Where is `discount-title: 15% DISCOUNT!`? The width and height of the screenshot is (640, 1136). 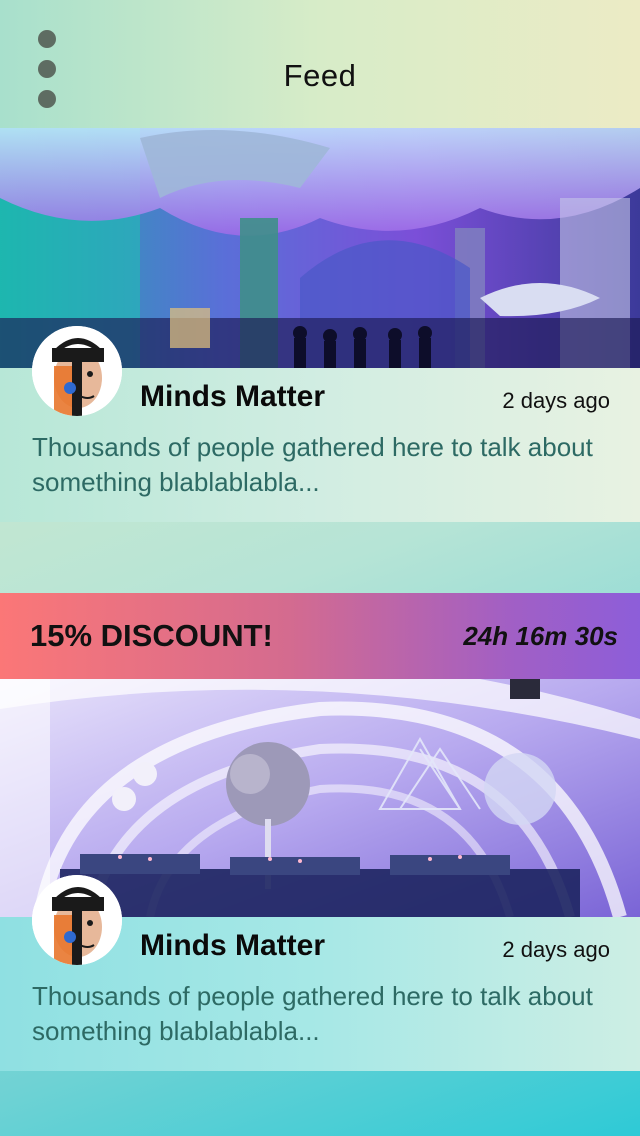 discount-title: 15% DISCOUNT! is located at coordinates (151, 635).